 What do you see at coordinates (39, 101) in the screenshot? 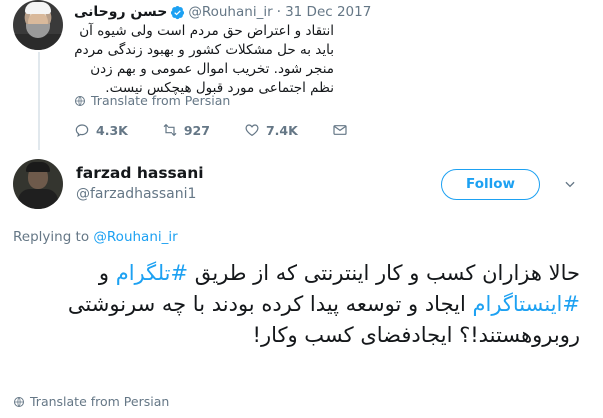
I see `thread-line` at bounding box center [39, 101].